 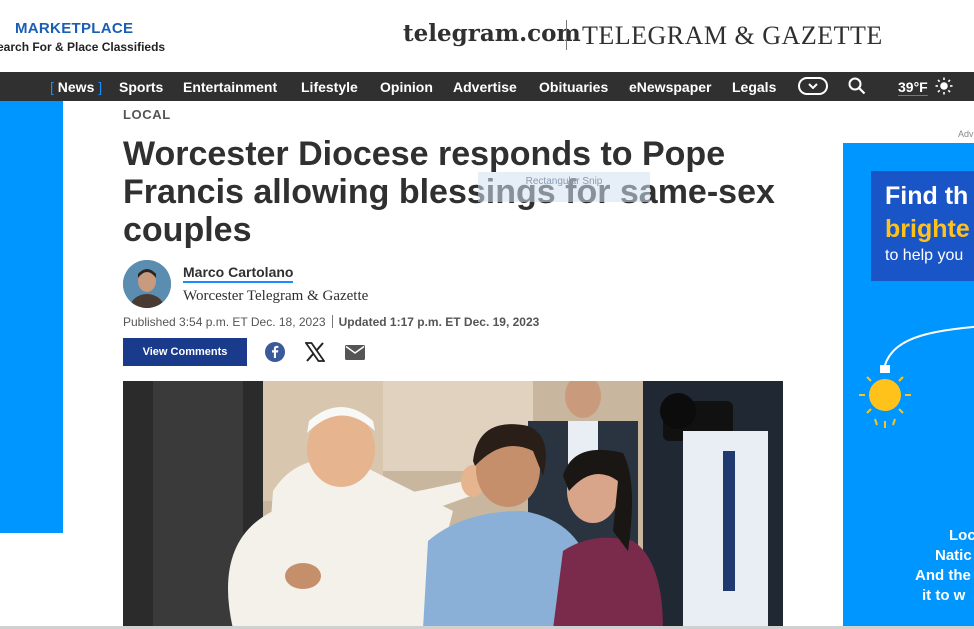 I want to click on nav-item-entertainment: Entertainment, so click(x=230, y=87).